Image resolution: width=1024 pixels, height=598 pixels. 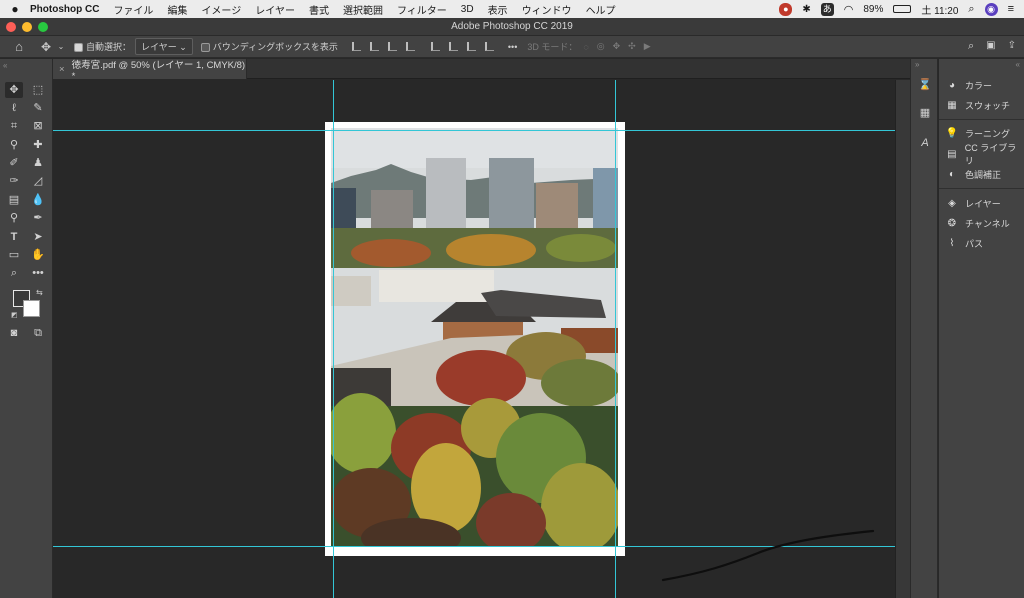 I want to click on panel-cc-libraries: ▤ CC ライブラリ, so click(x=984, y=154).